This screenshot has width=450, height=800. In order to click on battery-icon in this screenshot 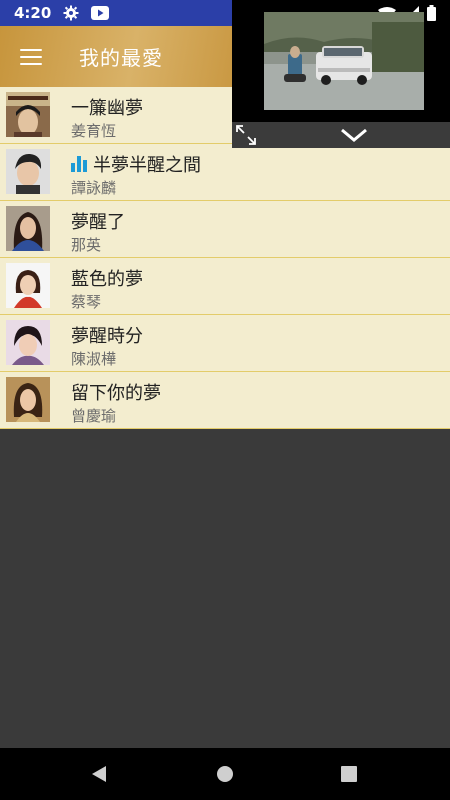, I will do `click(431, 15)`.